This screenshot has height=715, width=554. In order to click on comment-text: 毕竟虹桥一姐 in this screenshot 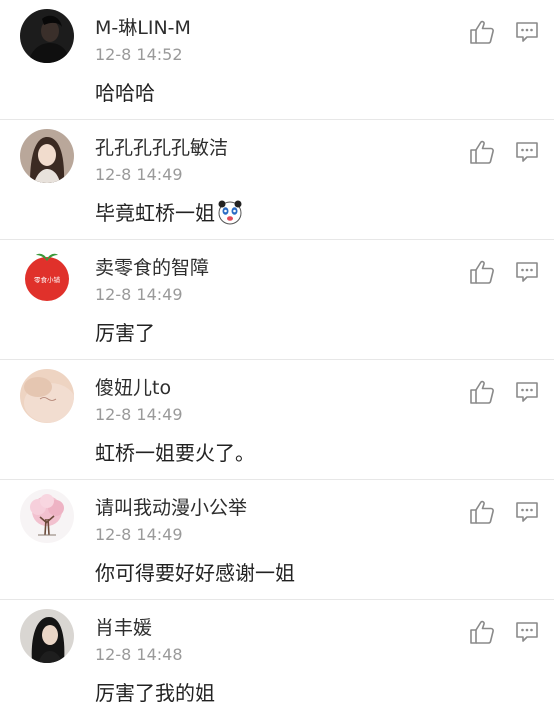, I will do `click(169, 211)`.